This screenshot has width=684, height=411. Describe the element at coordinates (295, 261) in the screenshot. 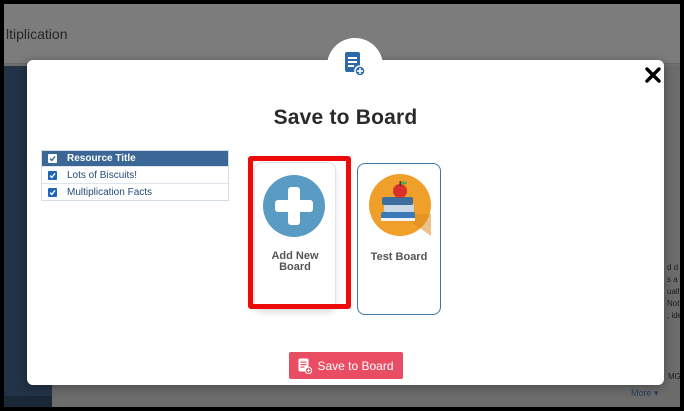

I see `add-new-board-label: Add New Board` at that location.